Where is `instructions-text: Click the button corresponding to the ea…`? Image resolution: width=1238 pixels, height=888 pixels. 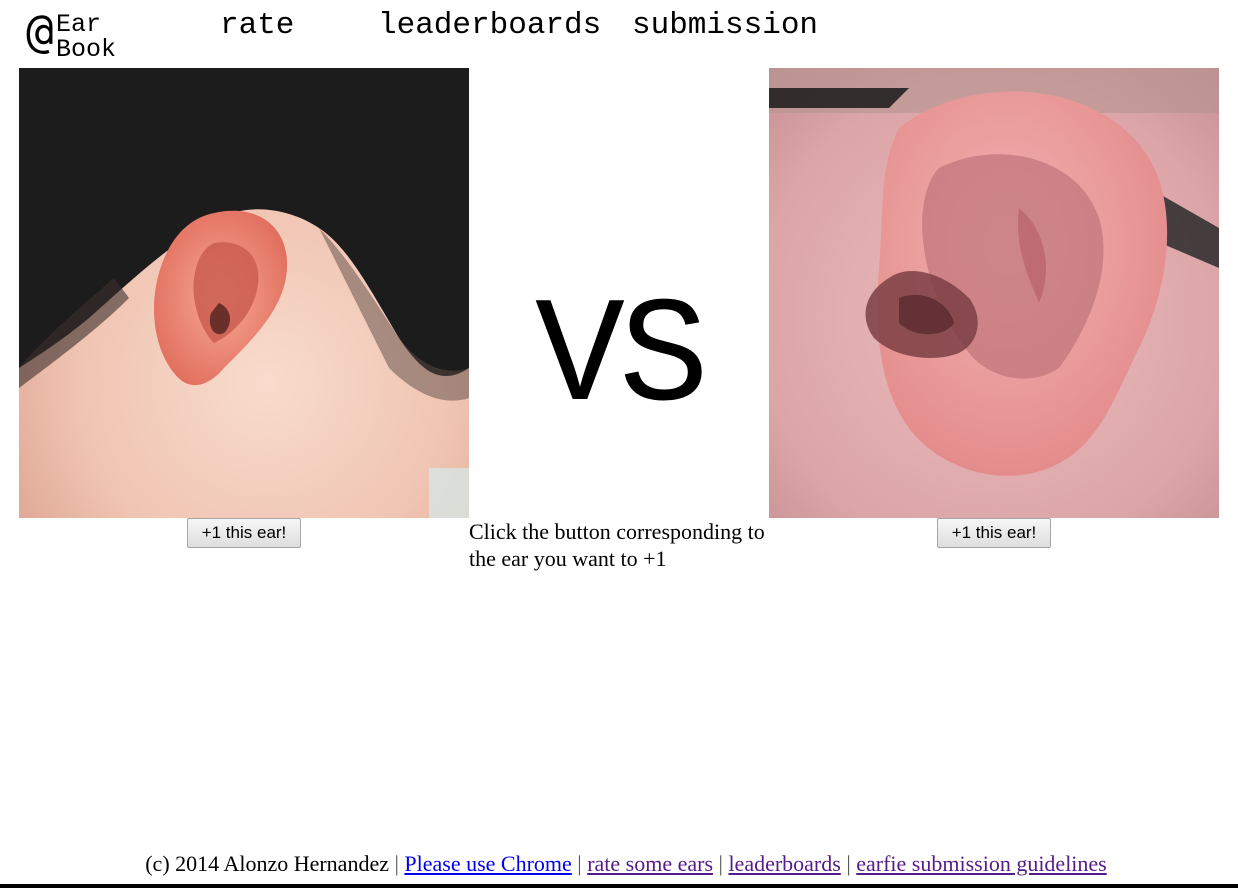 instructions-text: Click the button corresponding to the ea… is located at coordinates (617, 545).